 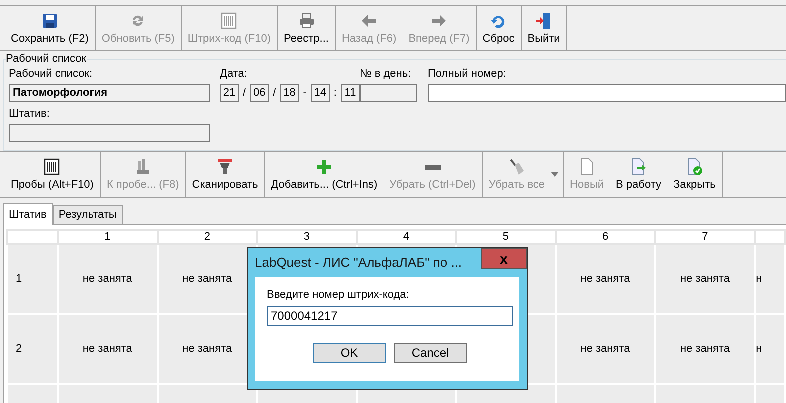 I want to click on column-header: 5, so click(x=506, y=237).